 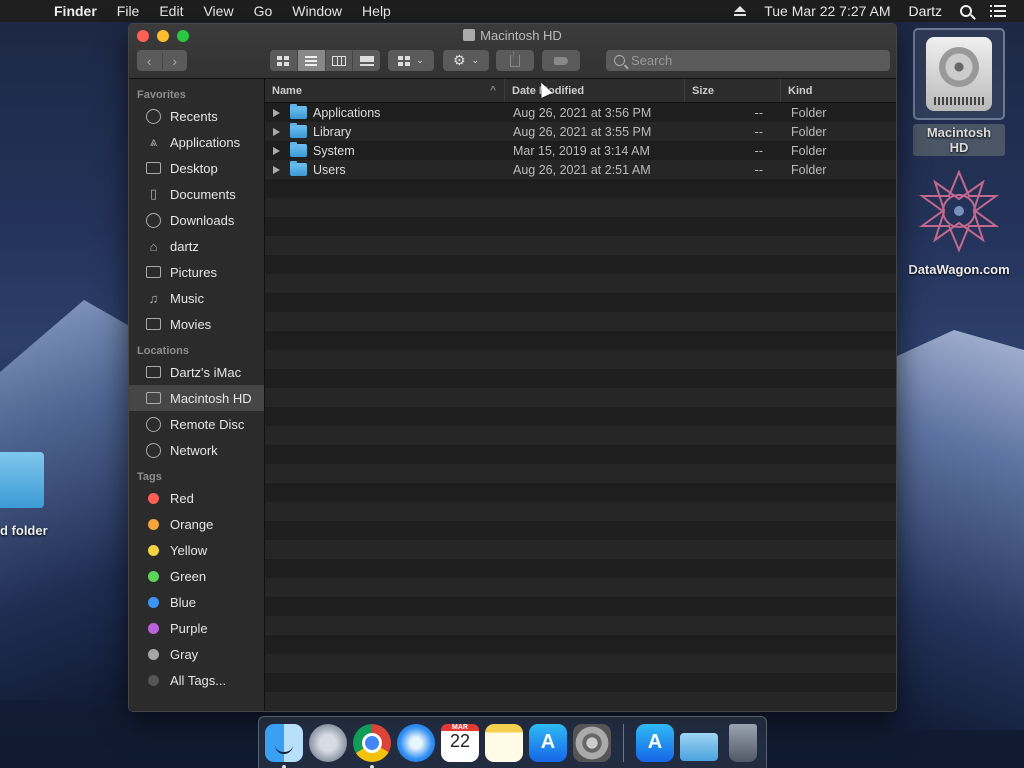 What do you see at coordinates (366, 60) in the screenshot?
I see `gallery-view-button` at bounding box center [366, 60].